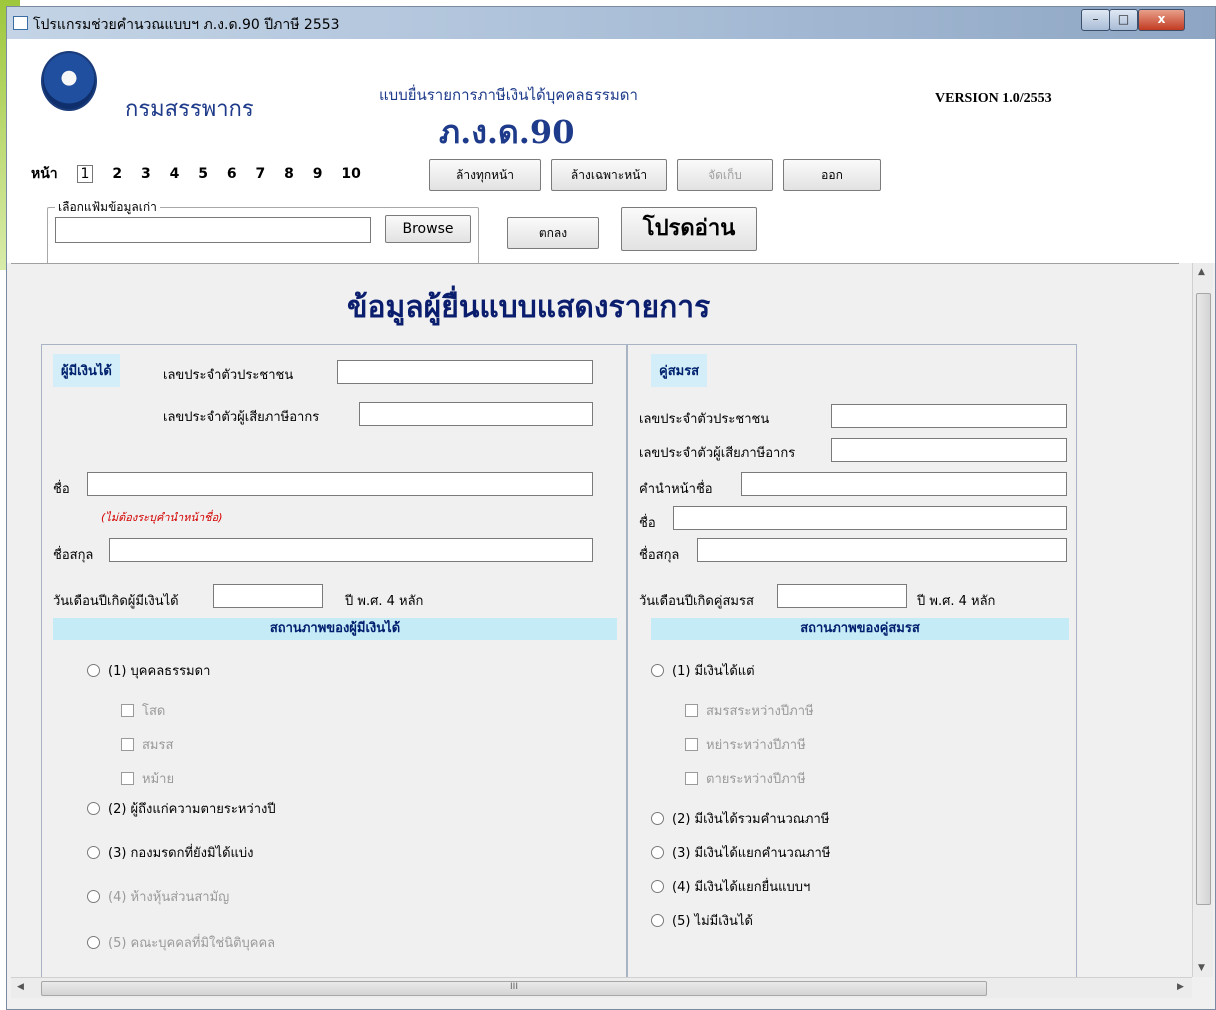  I want to click on earner-status-label-4: (4) ห้างหุ้นส่วนสามัญ, so click(169, 897).